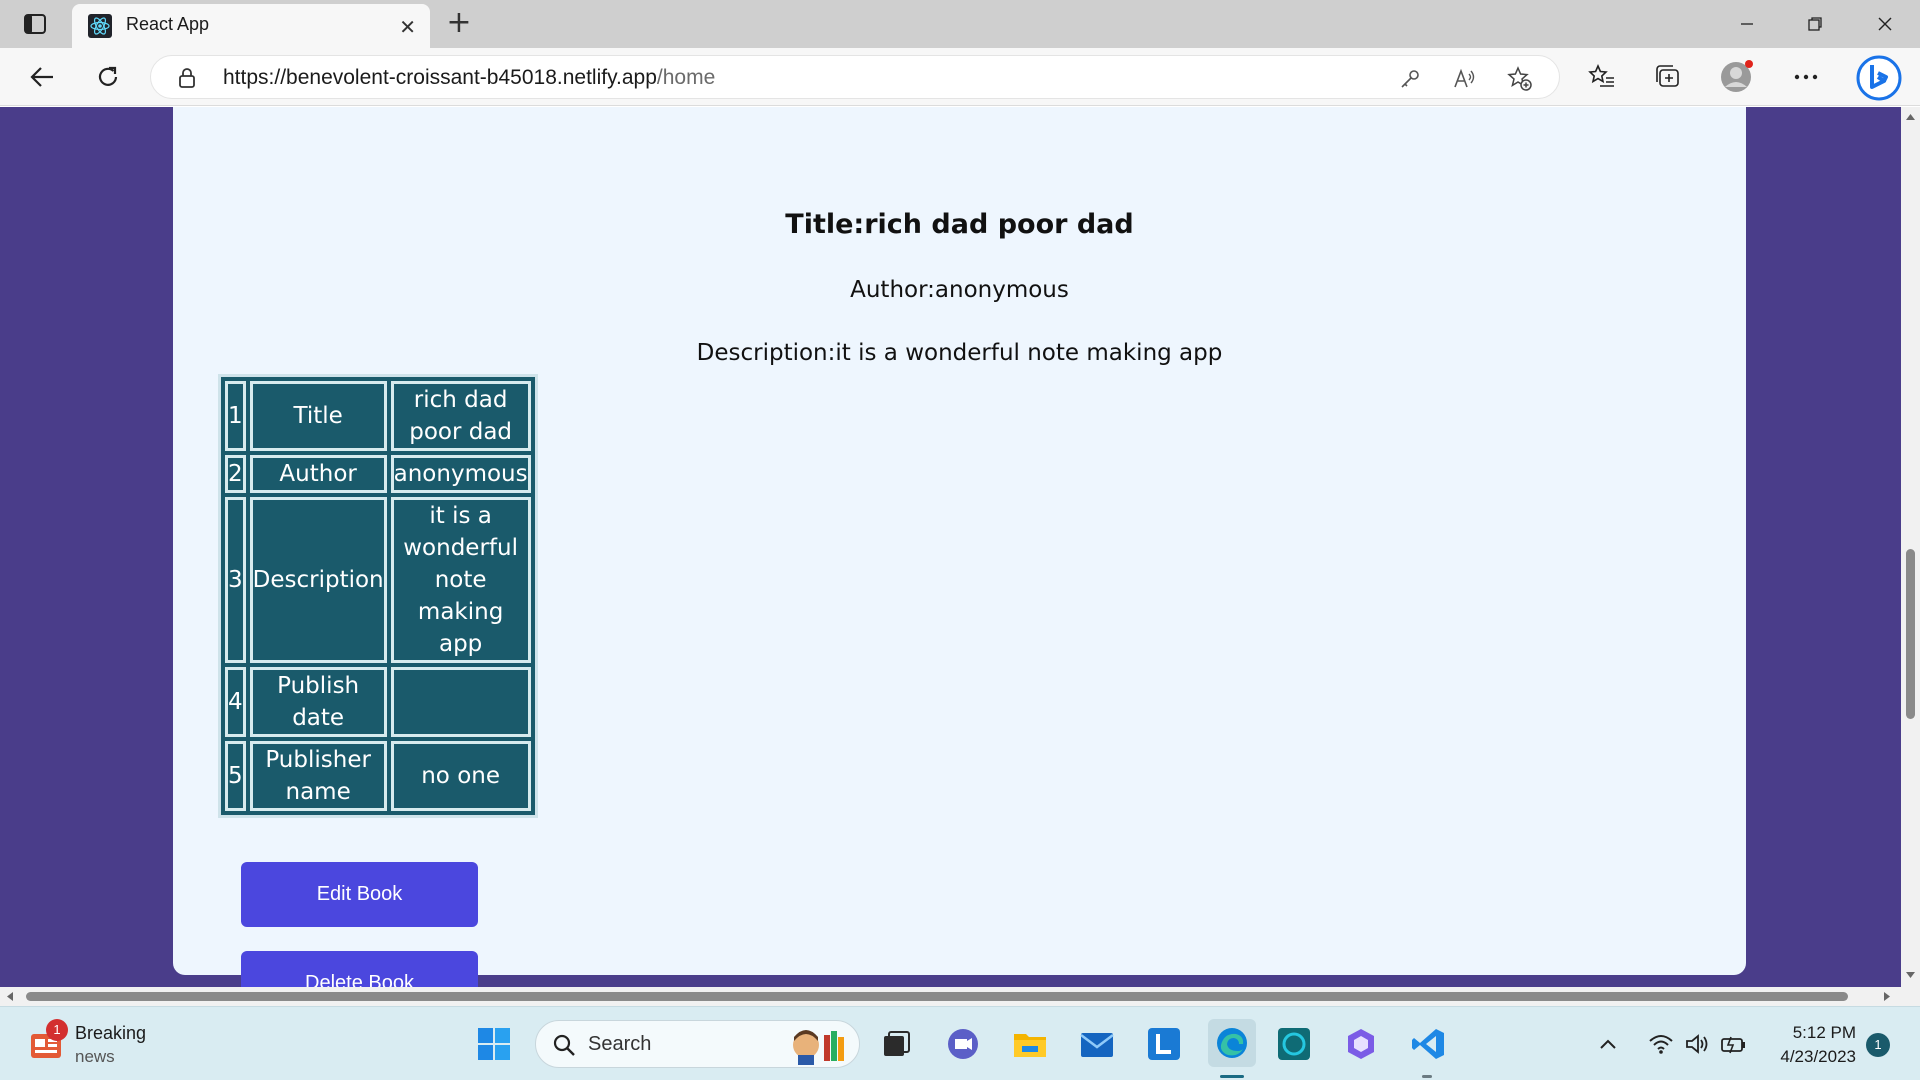 The image size is (1920, 1080). I want to click on start-windows-icon, so click(494, 1044).